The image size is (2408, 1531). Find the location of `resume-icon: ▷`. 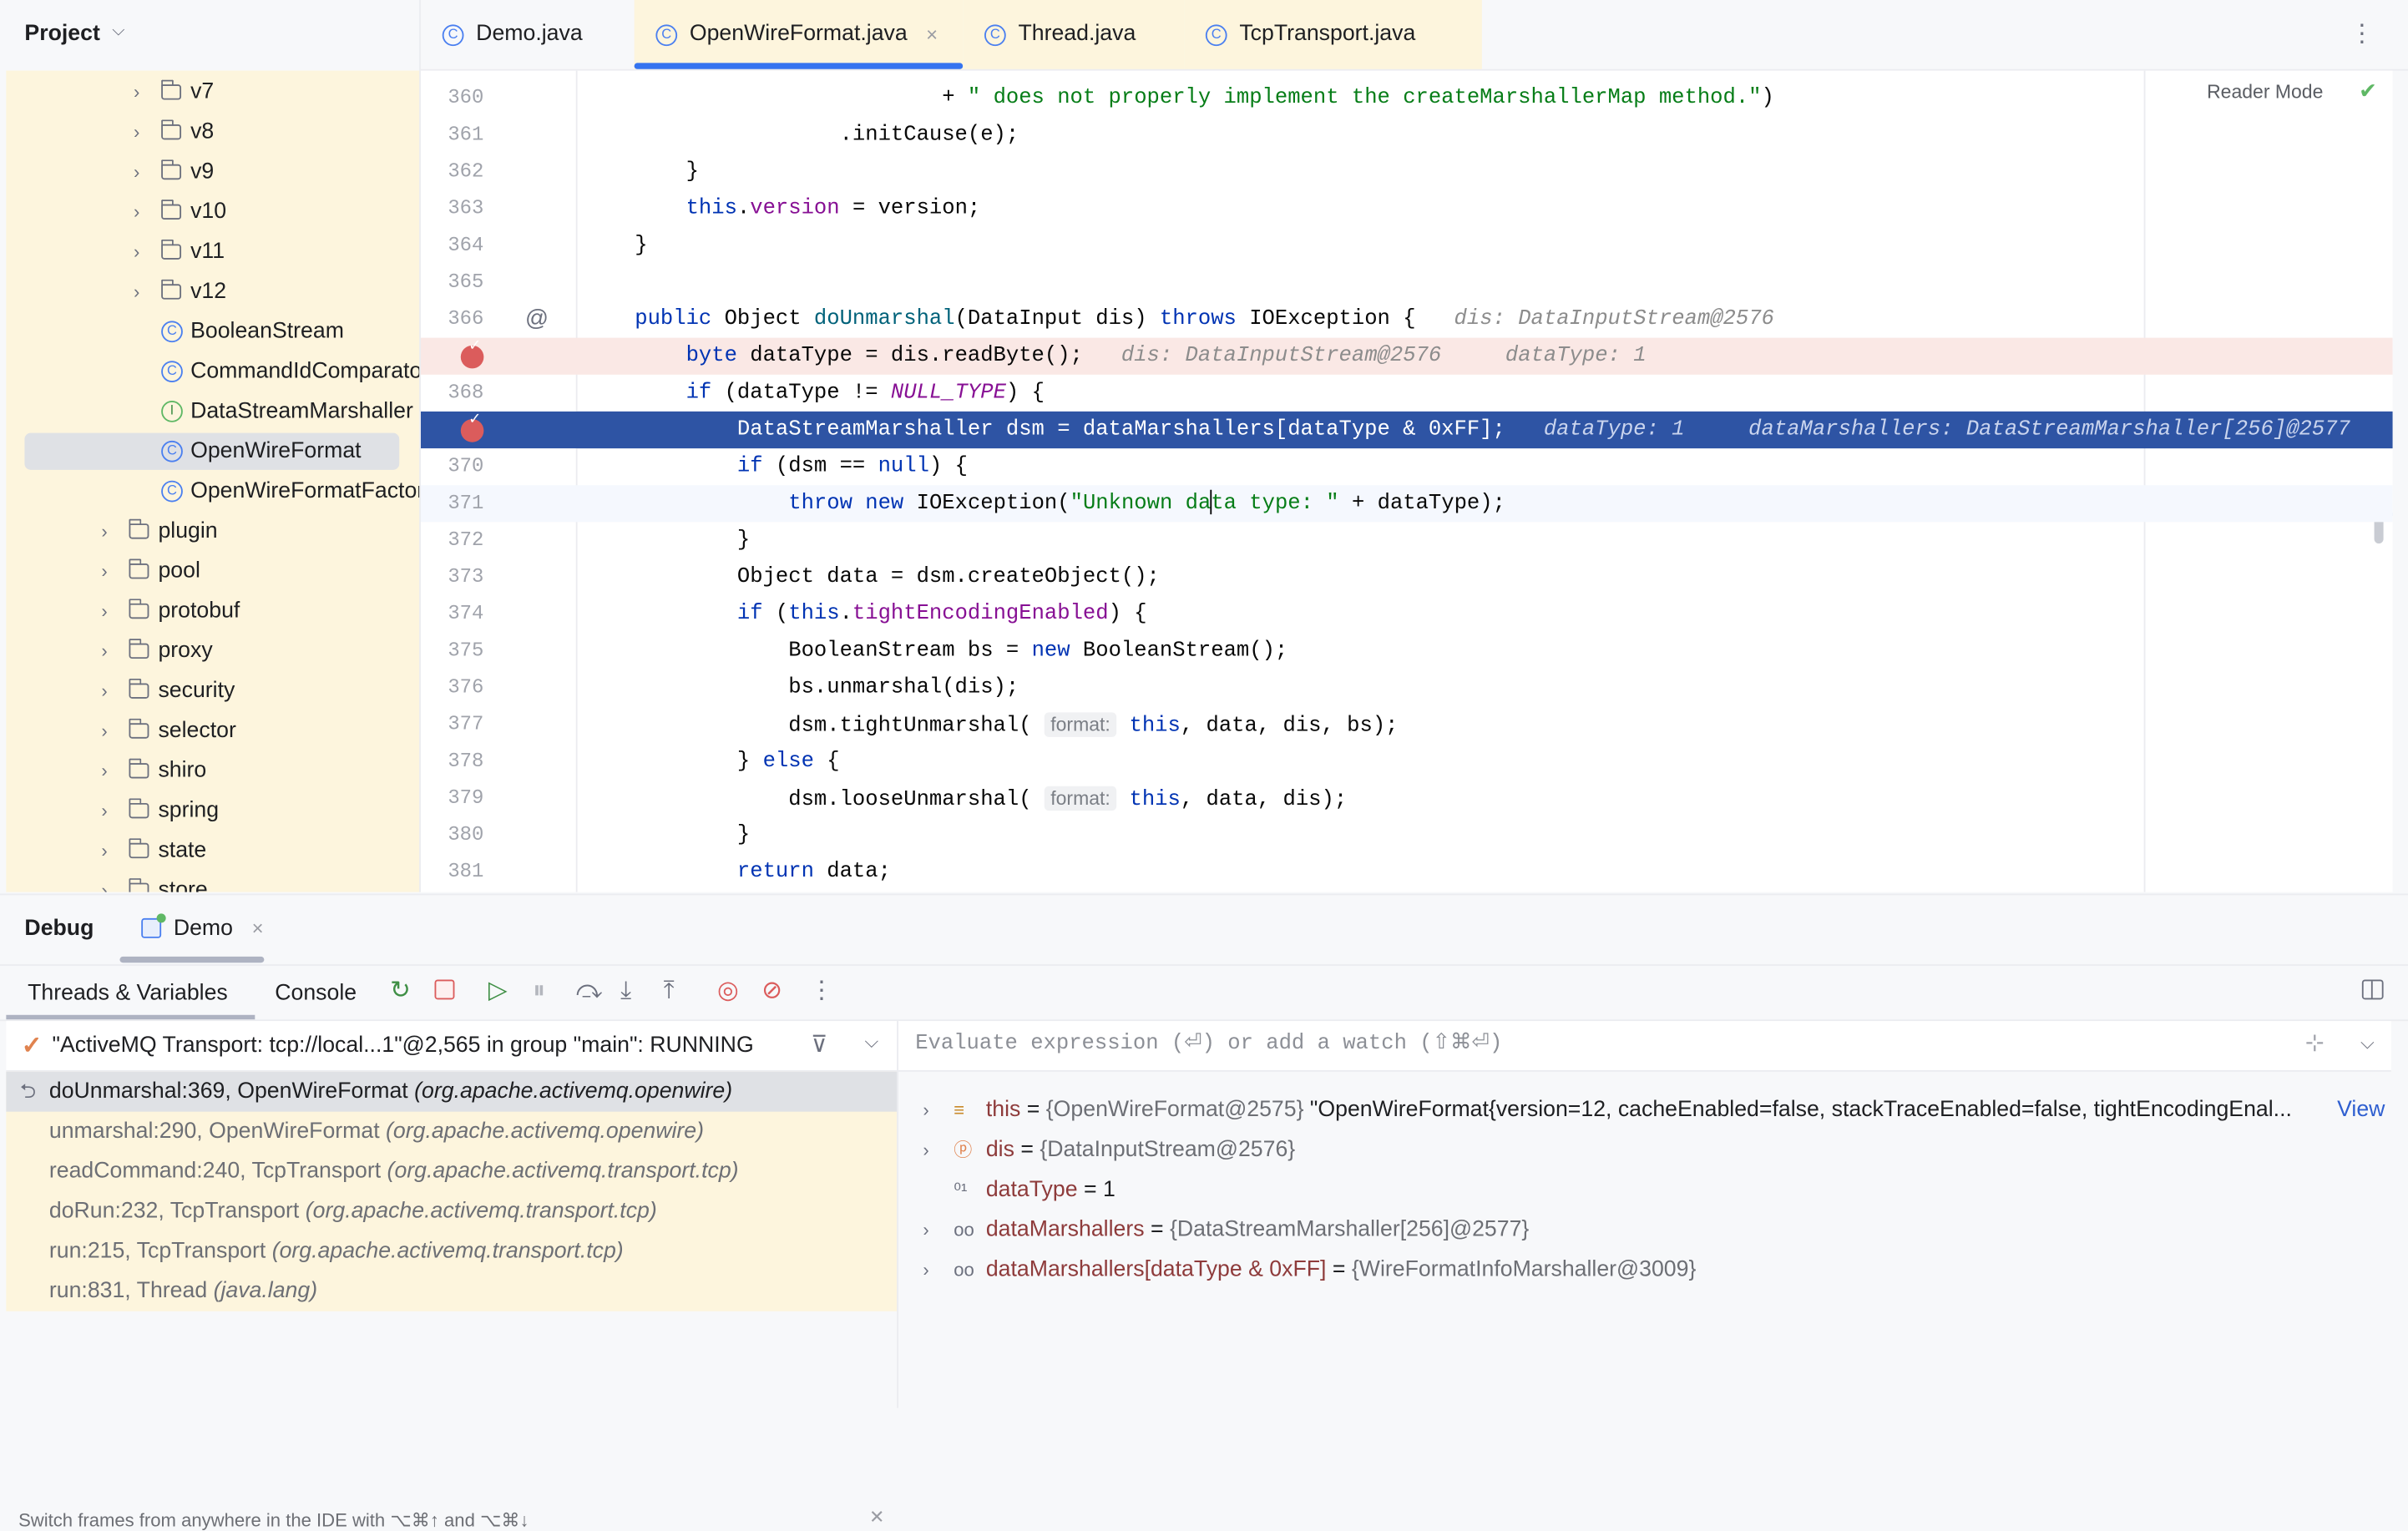

resume-icon: ▷ is located at coordinates (498, 992).